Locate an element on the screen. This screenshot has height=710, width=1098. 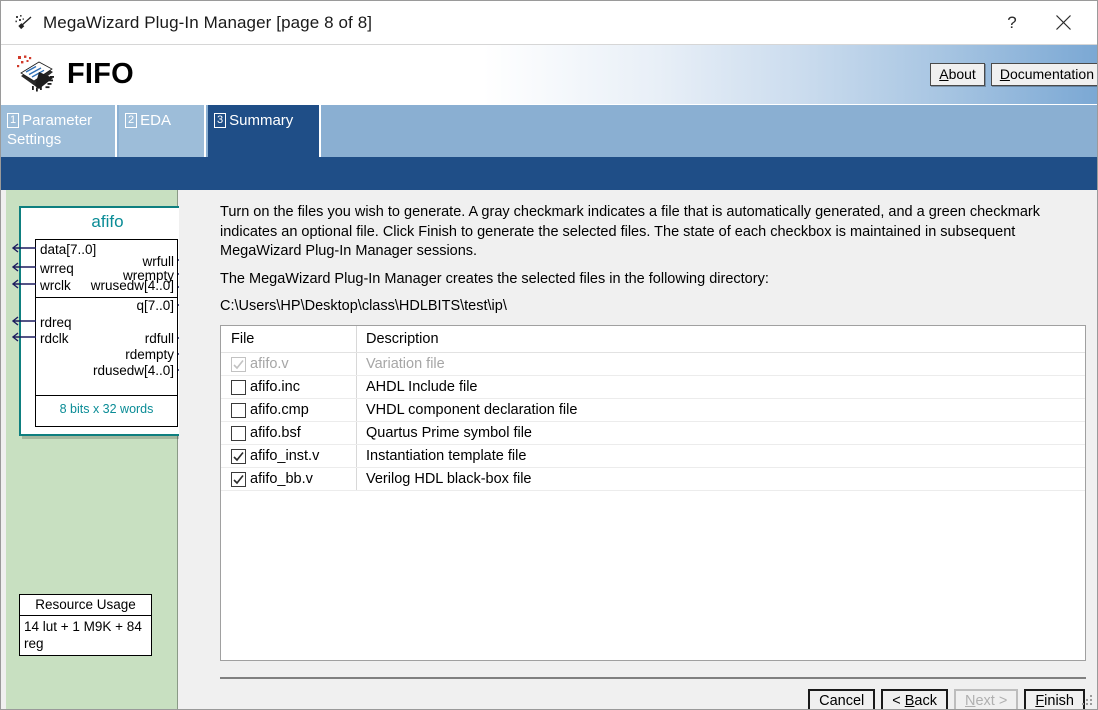
table-header-row: File Description is located at coordinates (653, 339).